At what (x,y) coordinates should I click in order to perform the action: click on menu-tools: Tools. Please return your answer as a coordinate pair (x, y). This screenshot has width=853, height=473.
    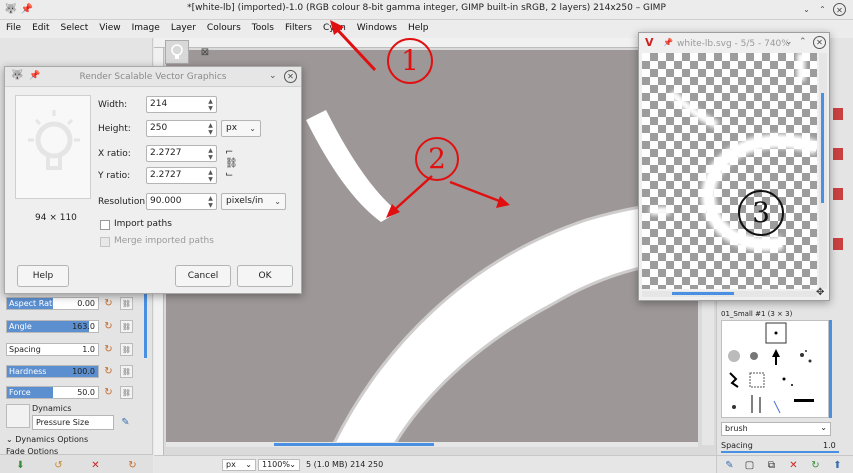
    Looking at the image, I should click on (262, 29).